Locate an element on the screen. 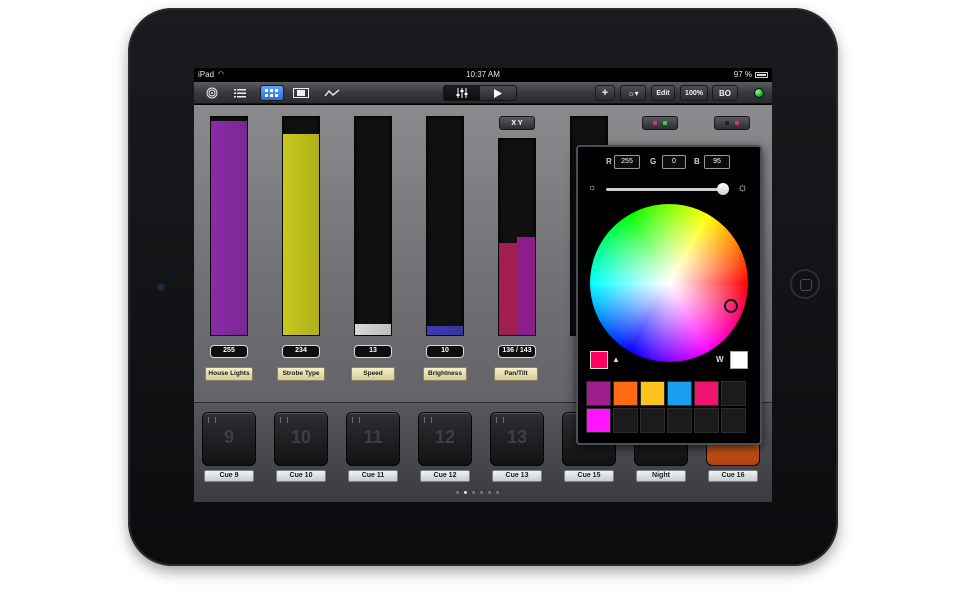 This screenshot has height=594, width=960. fader-name: Pan/Tilt is located at coordinates (516, 374).